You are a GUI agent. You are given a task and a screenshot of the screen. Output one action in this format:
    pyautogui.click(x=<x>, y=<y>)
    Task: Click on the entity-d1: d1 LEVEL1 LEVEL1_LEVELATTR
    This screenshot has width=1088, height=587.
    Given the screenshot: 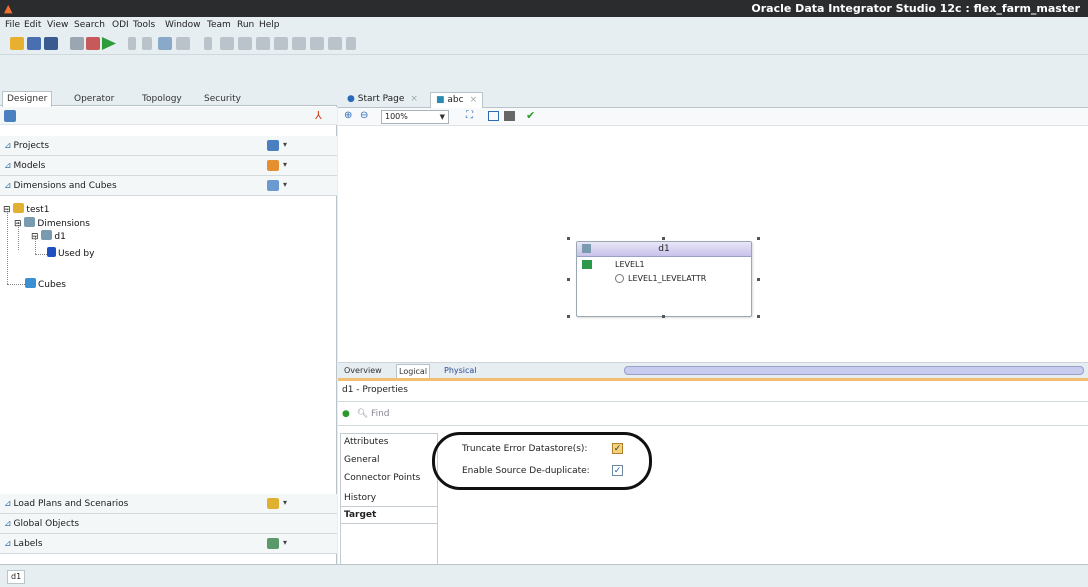 What is the action you would take?
    pyautogui.click(x=664, y=279)
    